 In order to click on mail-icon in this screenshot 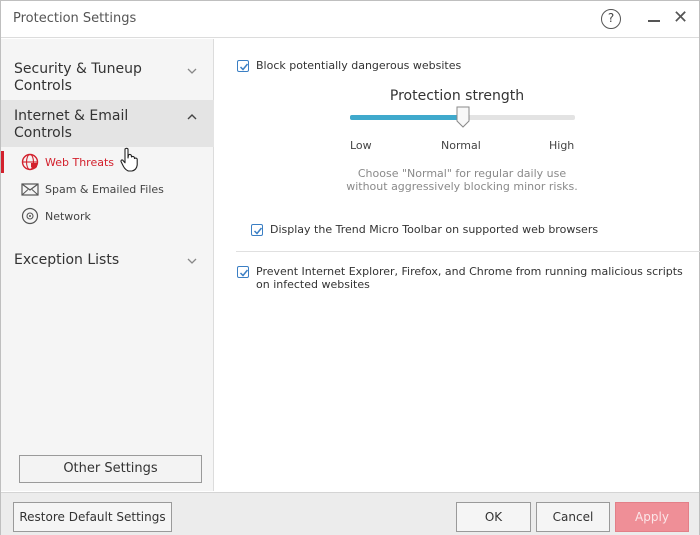, I will do `click(30, 189)`.